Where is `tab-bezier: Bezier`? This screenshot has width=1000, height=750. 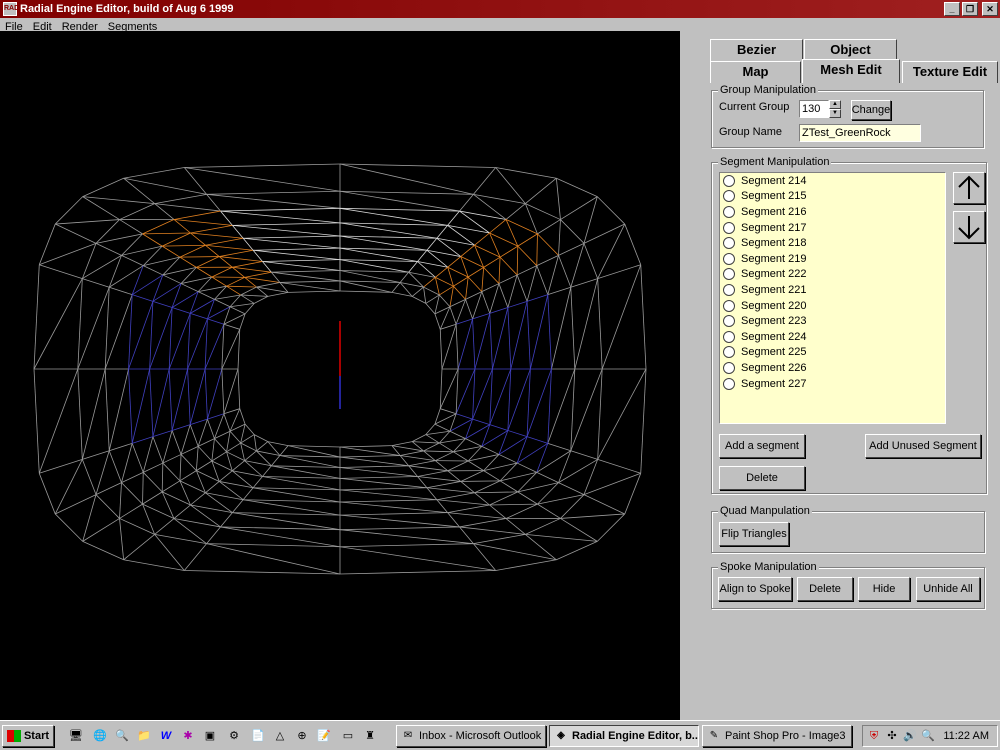
tab-bezier: Bezier is located at coordinates (756, 50).